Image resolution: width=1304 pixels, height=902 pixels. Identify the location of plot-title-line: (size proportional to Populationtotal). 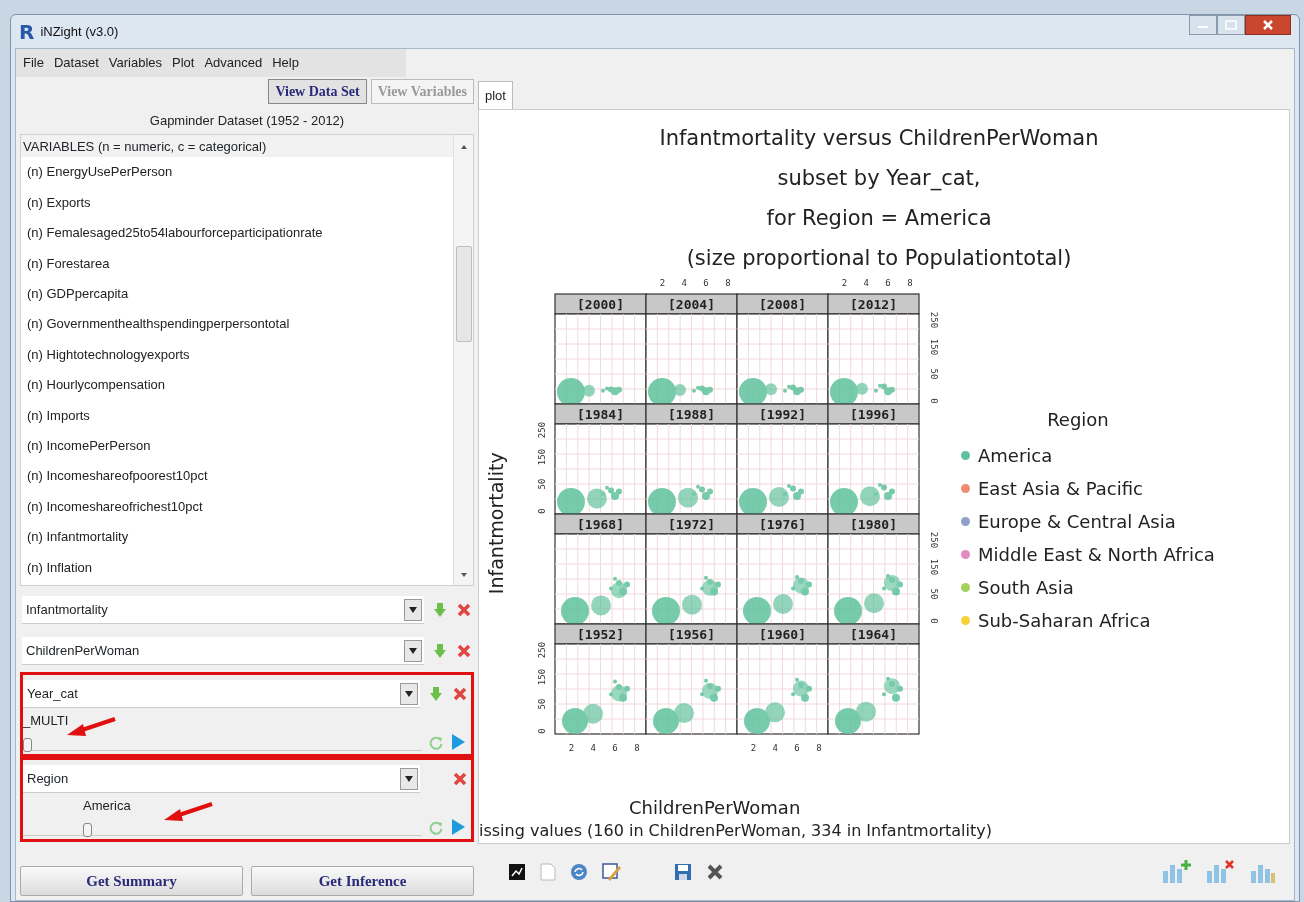
(879, 258).